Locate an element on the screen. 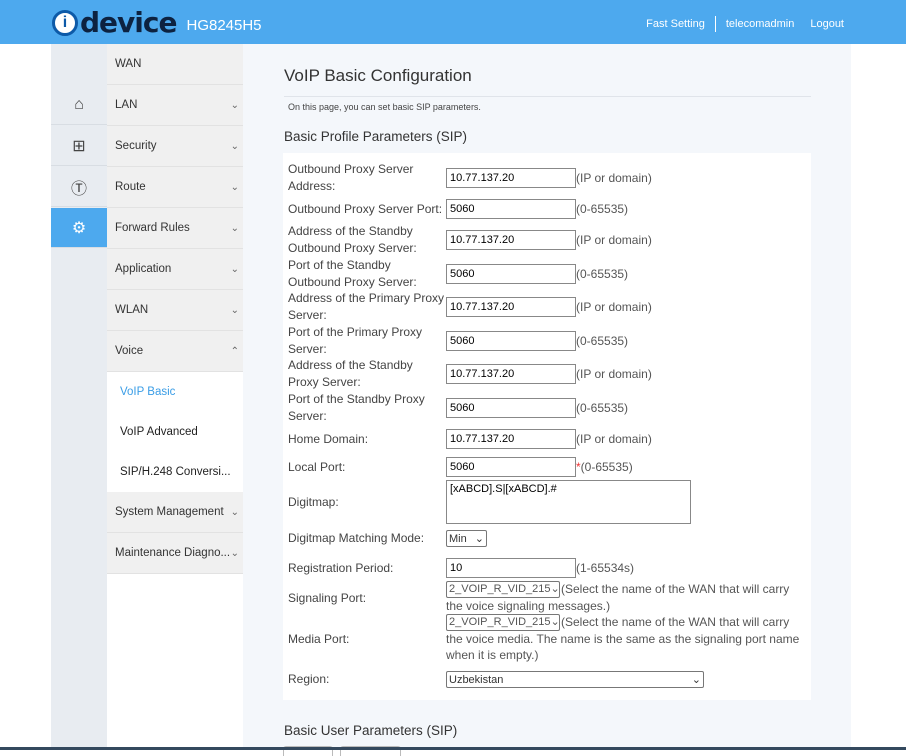  outbound-proxy-port-input is located at coordinates (511, 209).